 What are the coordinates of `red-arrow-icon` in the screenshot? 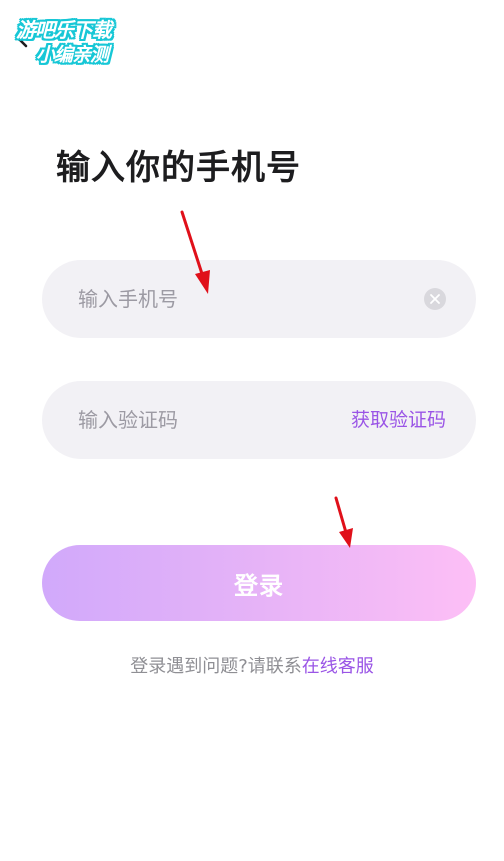 It's located at (343, 522).